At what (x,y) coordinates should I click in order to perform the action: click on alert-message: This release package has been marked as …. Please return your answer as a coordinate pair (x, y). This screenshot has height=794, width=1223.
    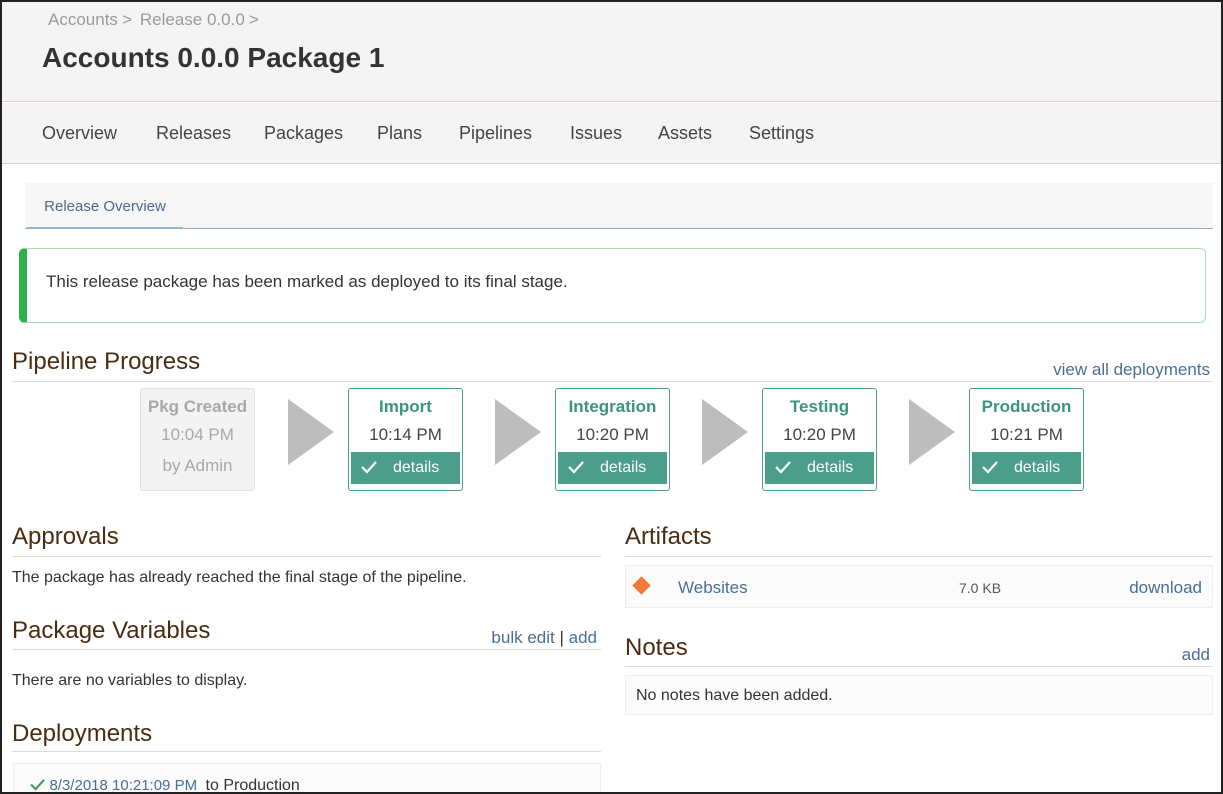
    Looking at the image, I should click on (307, 281).